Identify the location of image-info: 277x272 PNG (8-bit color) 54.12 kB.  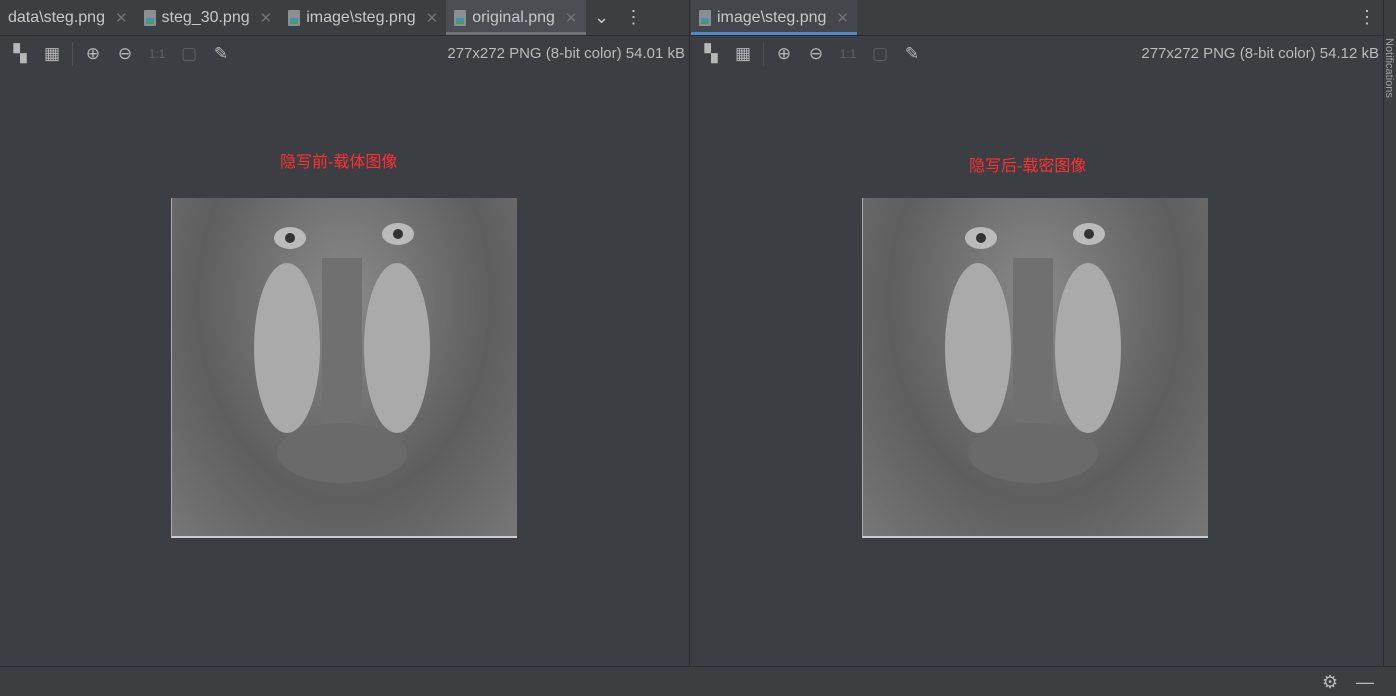
(1260, 53).